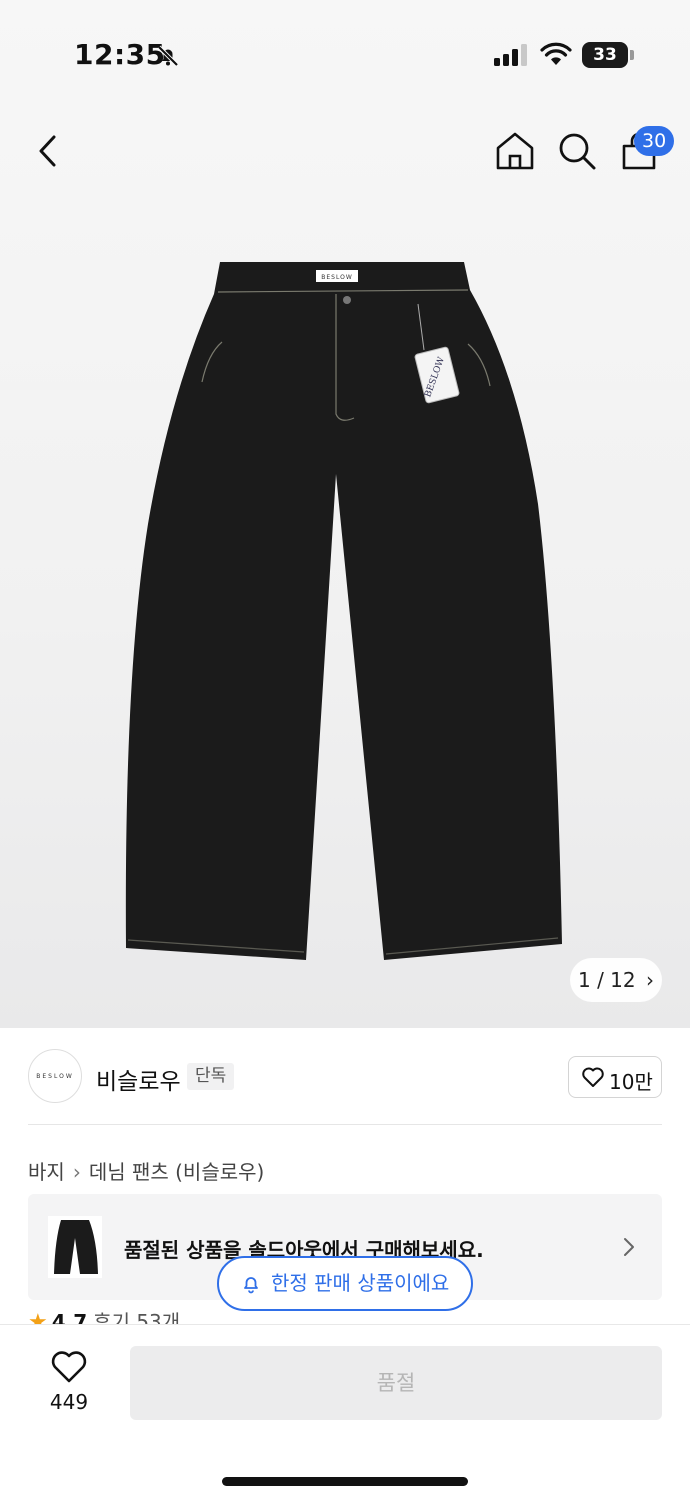 This screenshot has width=690, height=1500. What do you see at coordinates (55, 1076) in the screenshot?
I see `brand-logo: BESLOW` at bounding box center [55, 1076].